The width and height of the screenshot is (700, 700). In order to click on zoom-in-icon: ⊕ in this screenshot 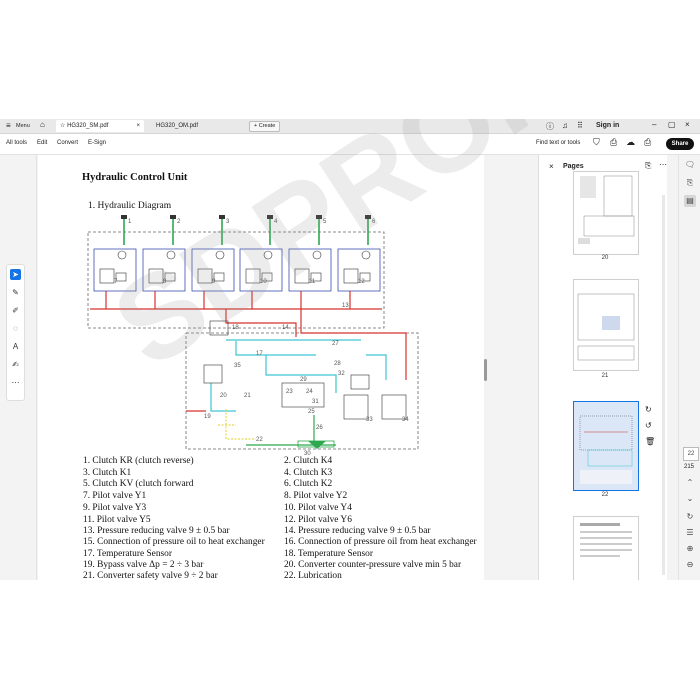, I will do `click(690, 549)`.